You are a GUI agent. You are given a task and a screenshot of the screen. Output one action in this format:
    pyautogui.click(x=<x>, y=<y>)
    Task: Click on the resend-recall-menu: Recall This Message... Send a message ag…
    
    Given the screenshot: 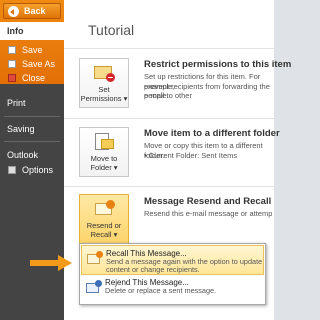 What is the action you would take?
    pyautogui.click(x=172, y=274)
    